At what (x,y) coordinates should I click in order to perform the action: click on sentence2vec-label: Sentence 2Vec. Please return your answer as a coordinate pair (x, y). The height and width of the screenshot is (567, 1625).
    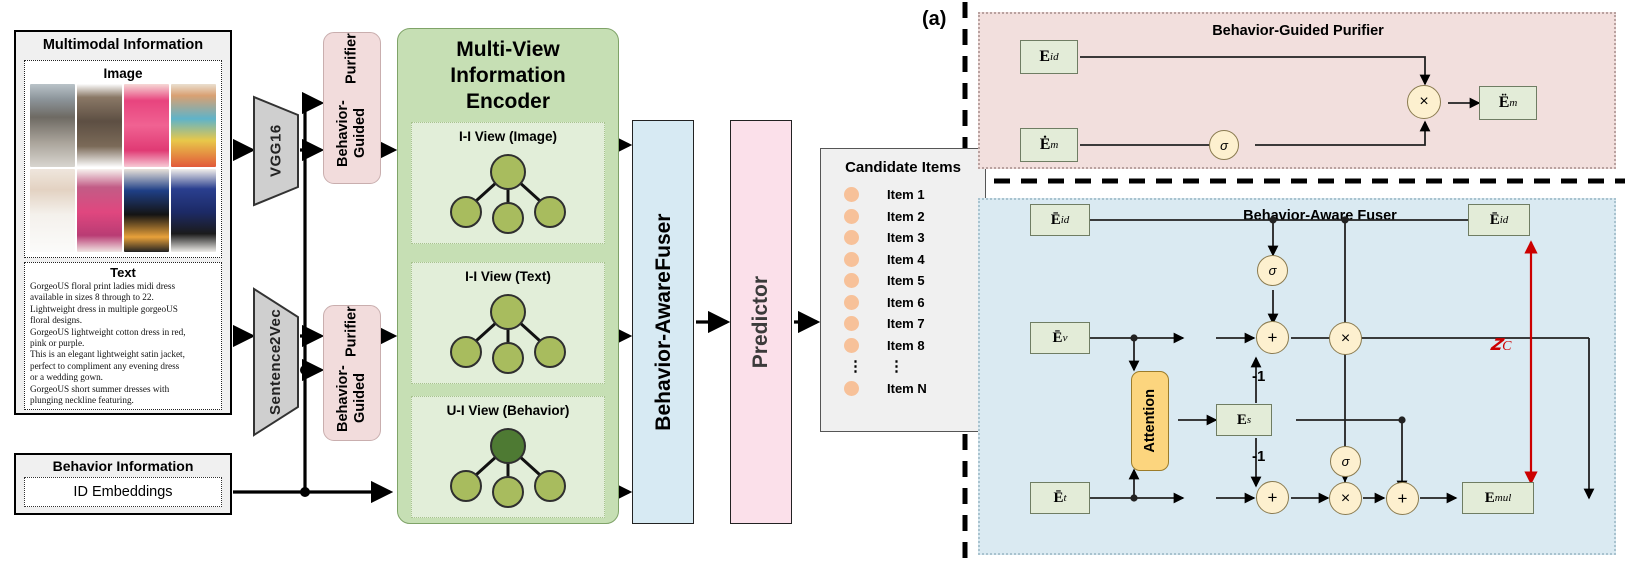
    Looking at the image, I should click on (275, 362).